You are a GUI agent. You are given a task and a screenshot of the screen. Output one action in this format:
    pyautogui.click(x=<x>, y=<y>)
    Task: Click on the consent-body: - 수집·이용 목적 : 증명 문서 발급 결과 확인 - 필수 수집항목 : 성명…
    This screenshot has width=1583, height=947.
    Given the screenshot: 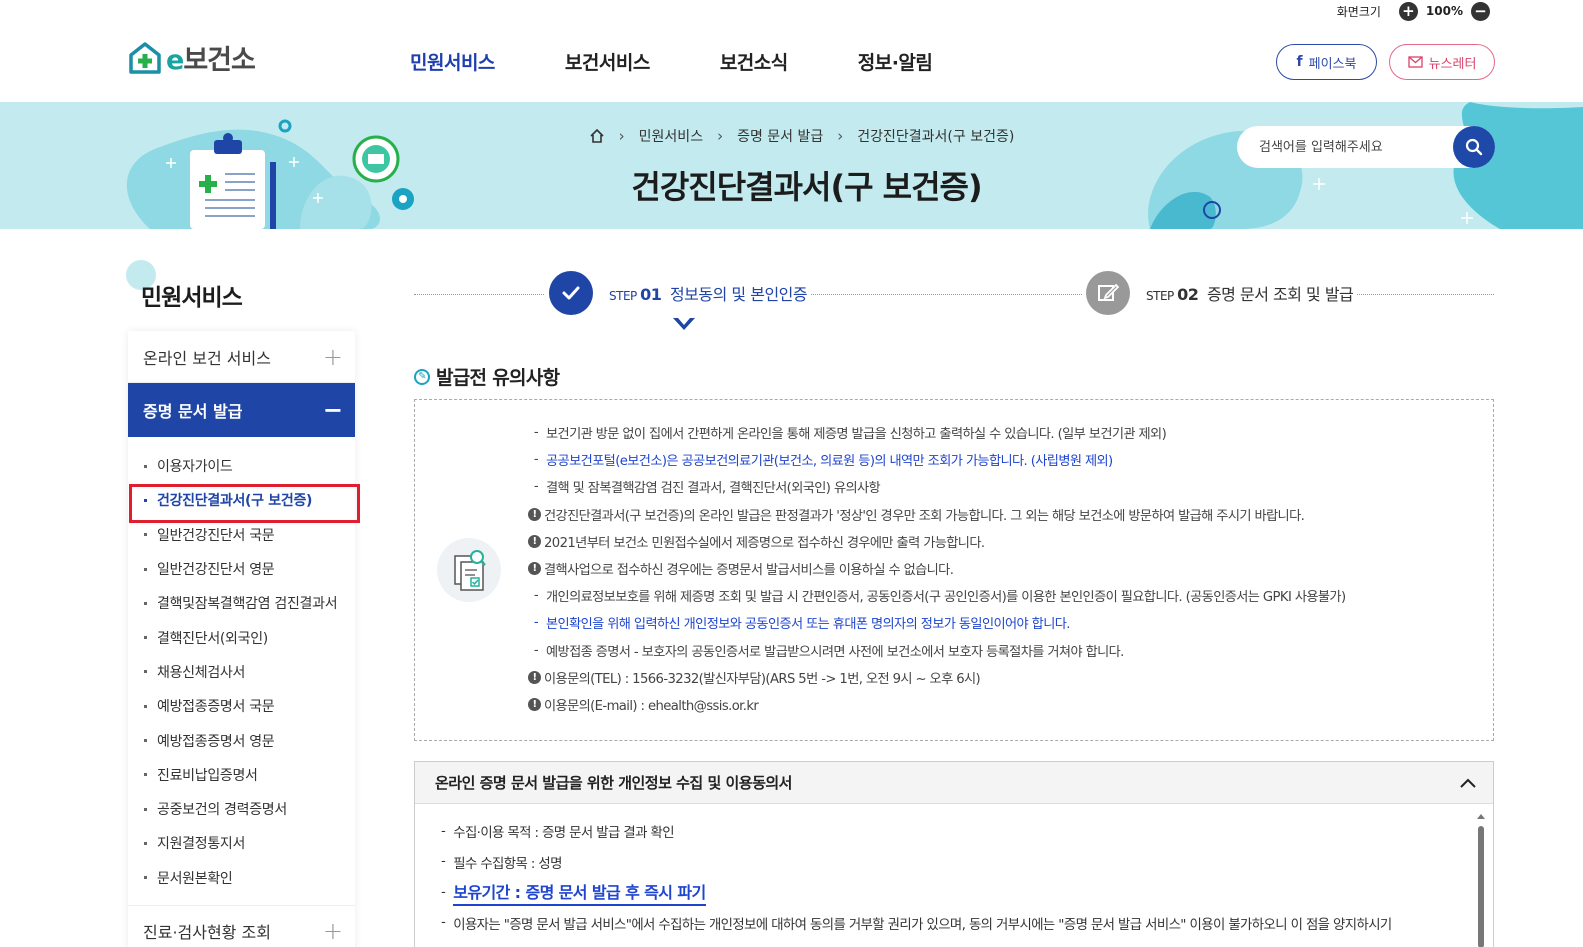 What is the action you would take?
    pyautogui.click(x=954, y=871)
    